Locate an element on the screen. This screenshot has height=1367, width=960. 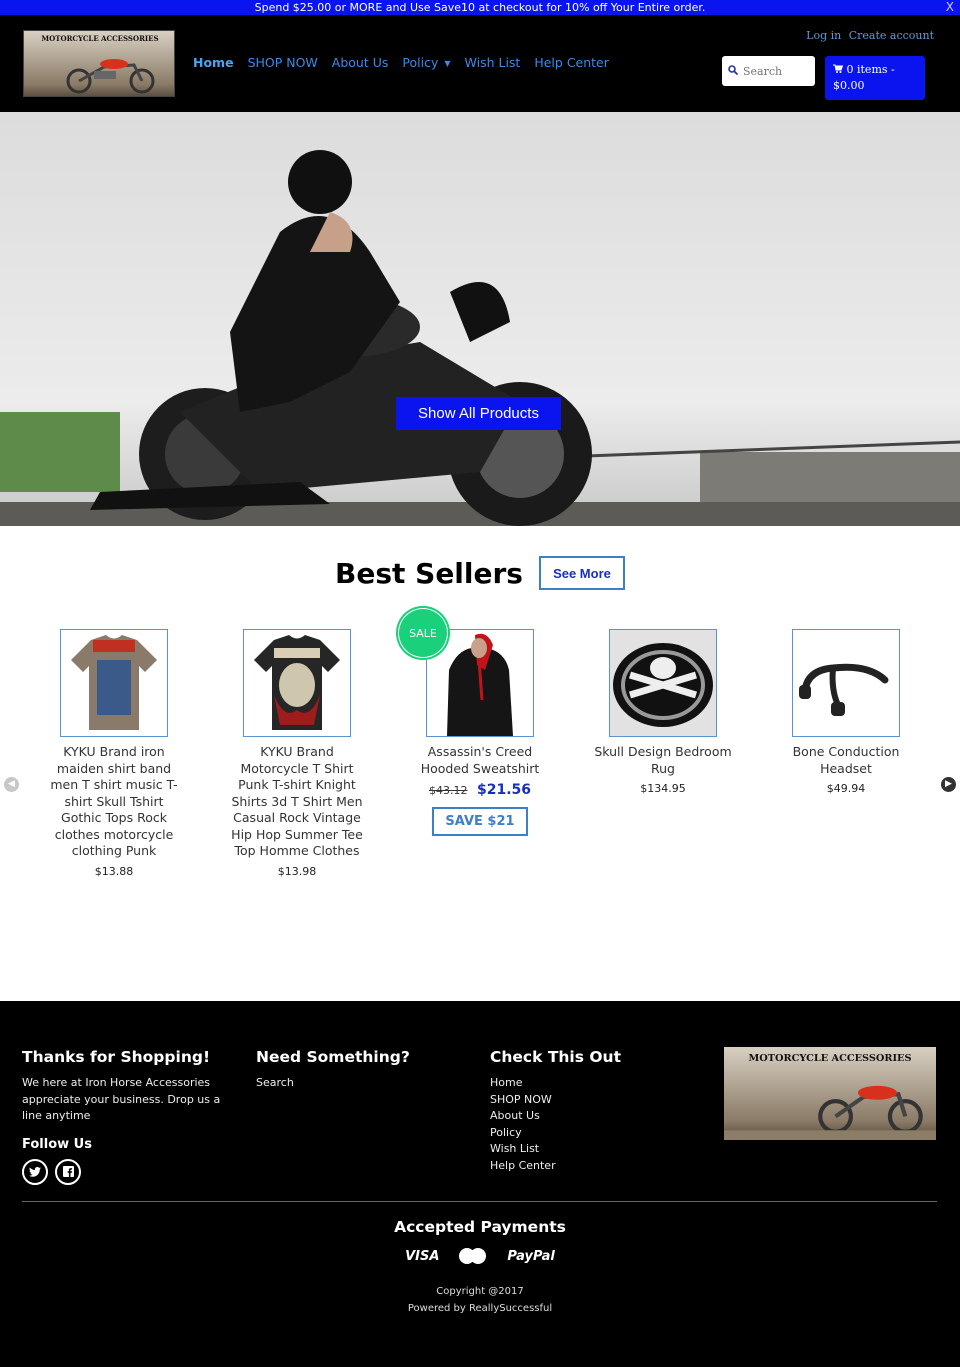
footer-link-policy: Policy is located at coordinates (590, 1133).